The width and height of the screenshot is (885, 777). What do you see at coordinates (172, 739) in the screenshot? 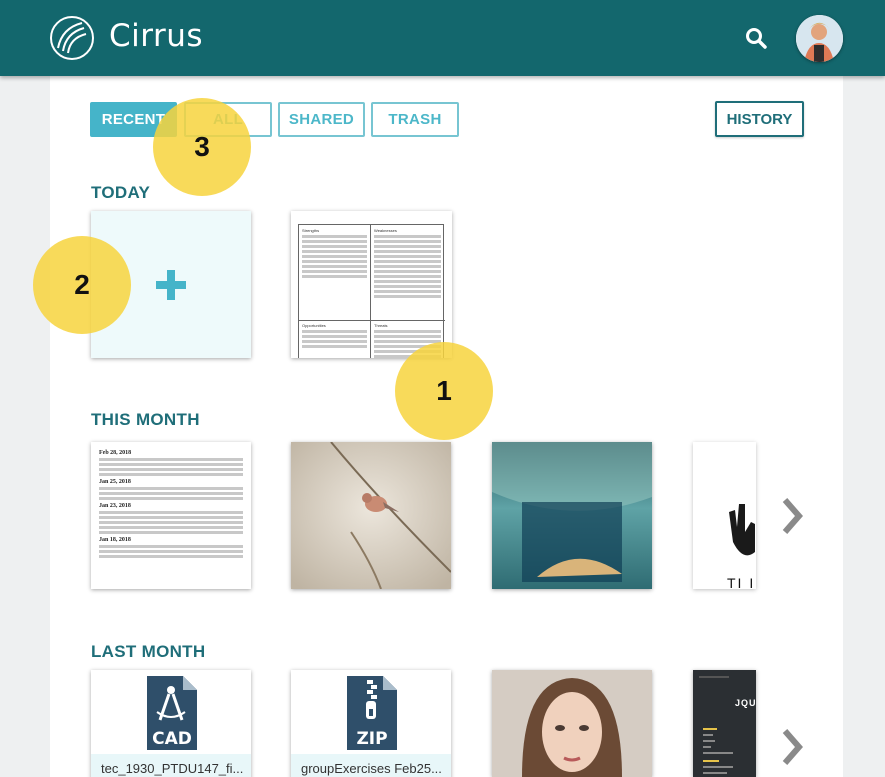
I see `svg-text: CAD` at bounding box center [172, 739].